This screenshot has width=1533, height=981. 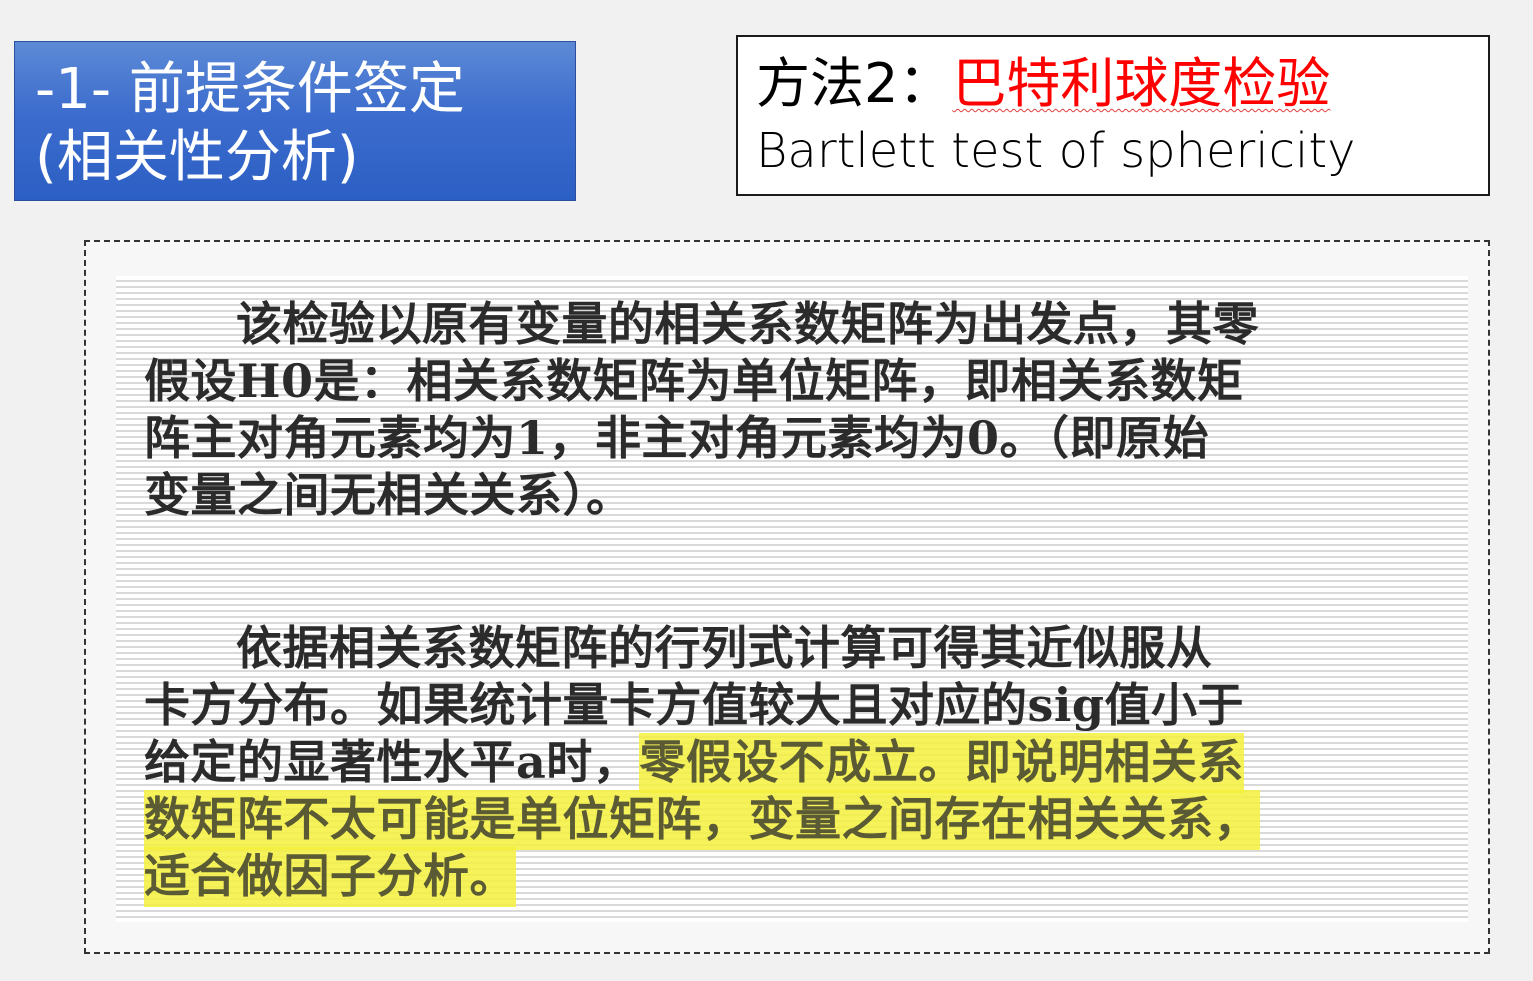 What do you see at coordinates (694, 705) in the screenshot?
I see `text-line: 卡方分布。如果统计量卡方值较大且对应的sig值小于` at bounding box center [694, 705].